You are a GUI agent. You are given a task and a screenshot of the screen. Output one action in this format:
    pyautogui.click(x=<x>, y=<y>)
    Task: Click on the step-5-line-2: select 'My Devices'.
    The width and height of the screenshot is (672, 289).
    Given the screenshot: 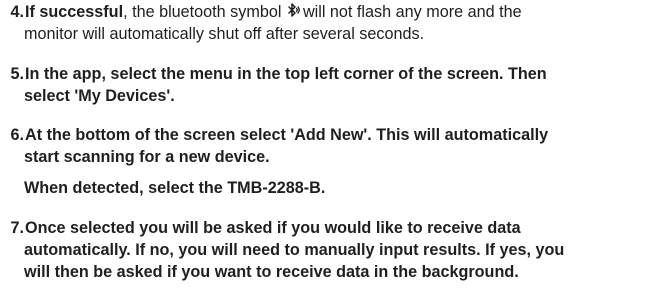 What is the action you would take?
    pyautogui.click(x=99, y=96)
    